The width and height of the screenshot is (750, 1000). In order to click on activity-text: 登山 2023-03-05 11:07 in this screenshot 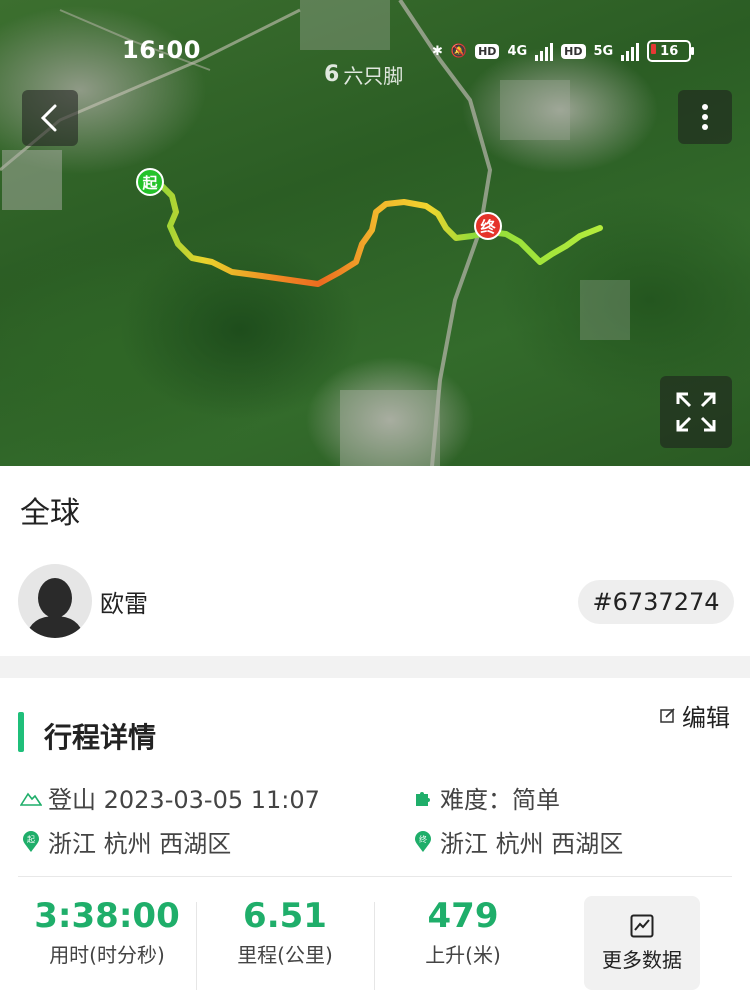, I will do `click(184, 800)`.